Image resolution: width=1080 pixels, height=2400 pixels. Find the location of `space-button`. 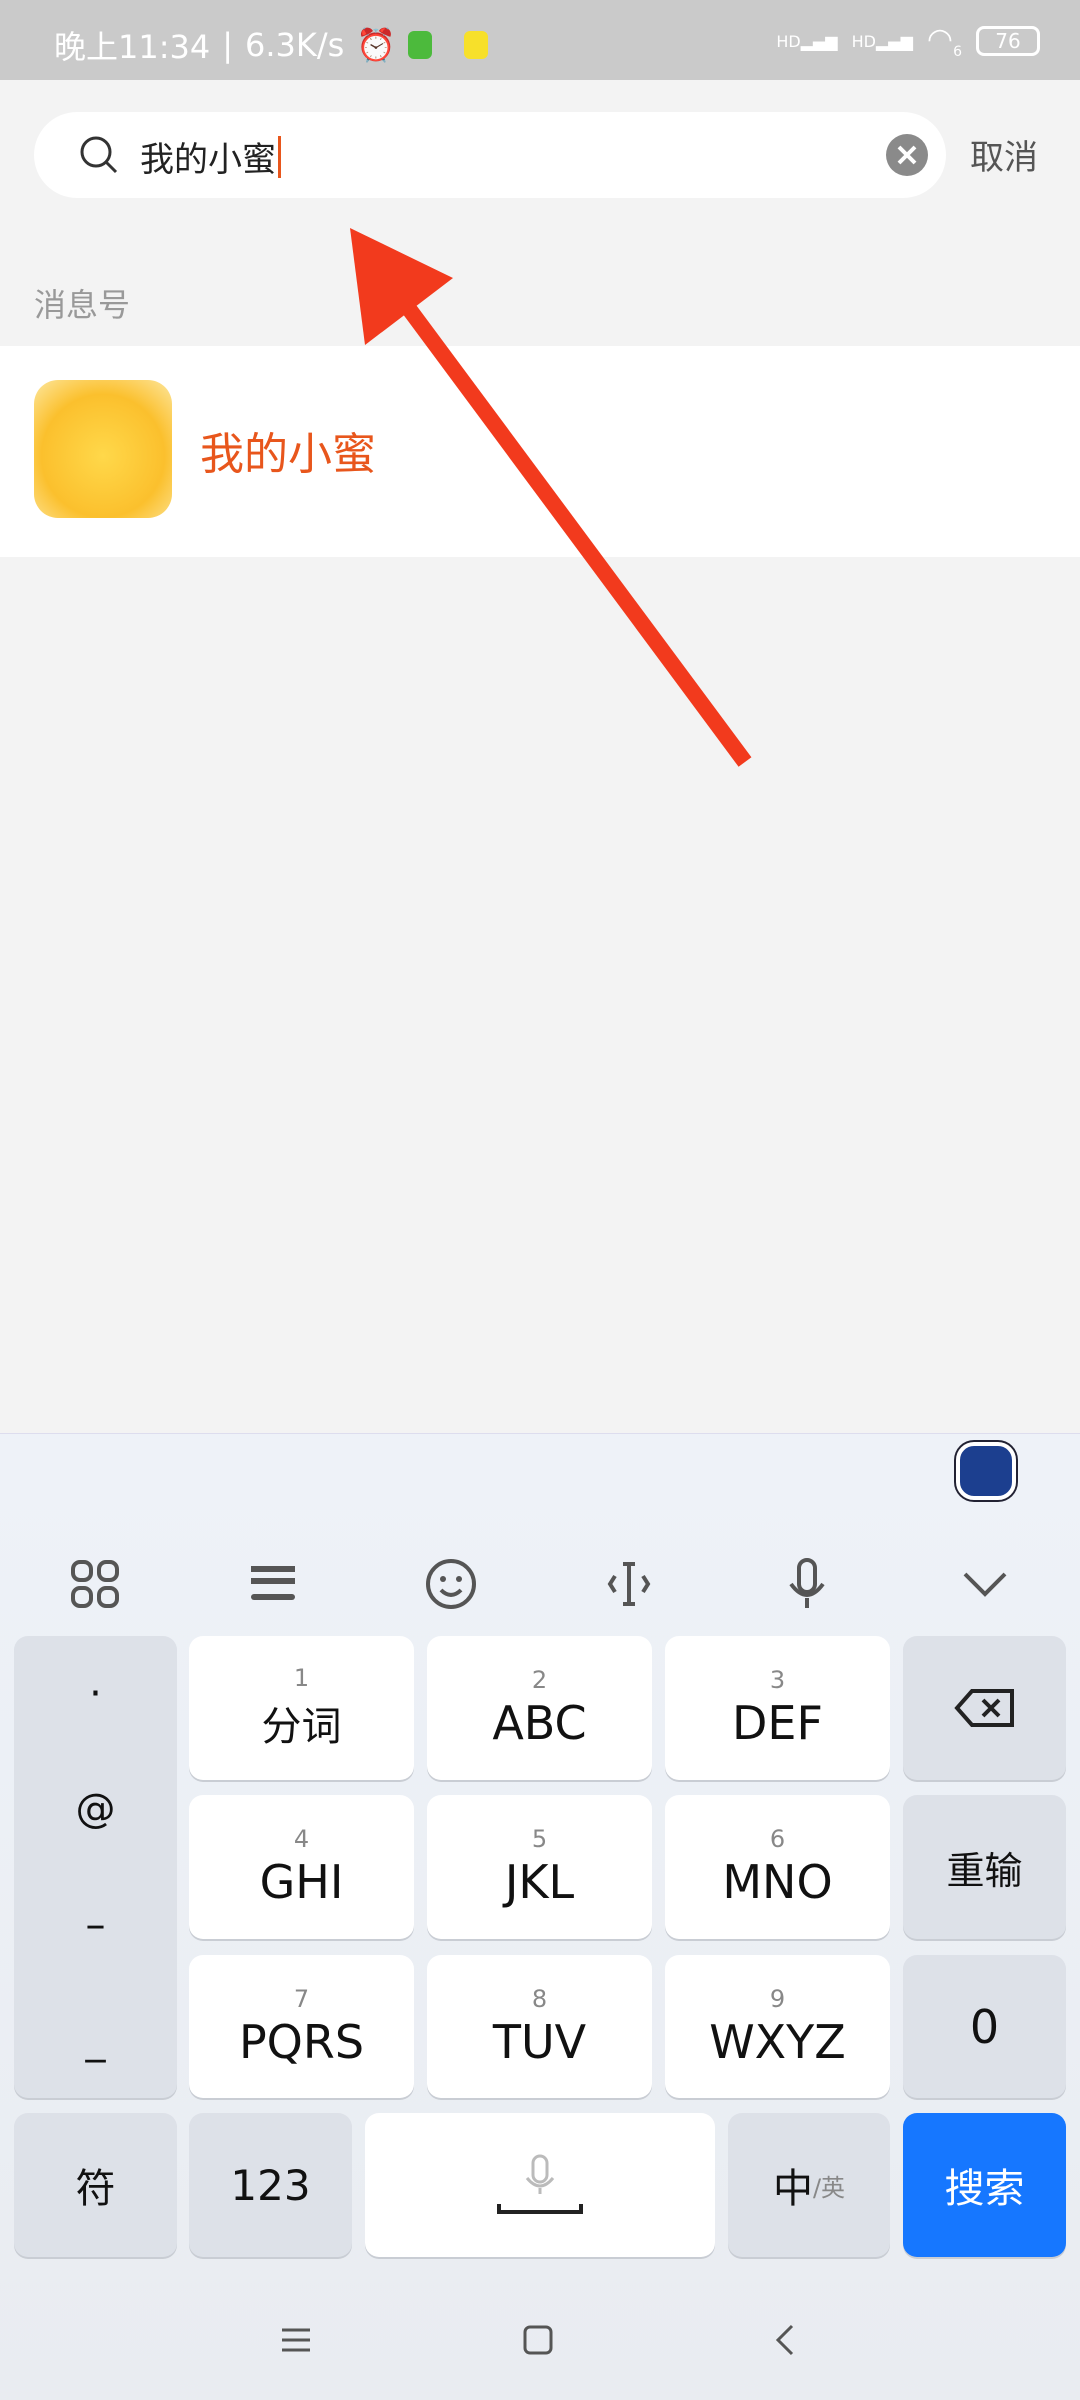

space-button is located at coordinates (540, 2185).